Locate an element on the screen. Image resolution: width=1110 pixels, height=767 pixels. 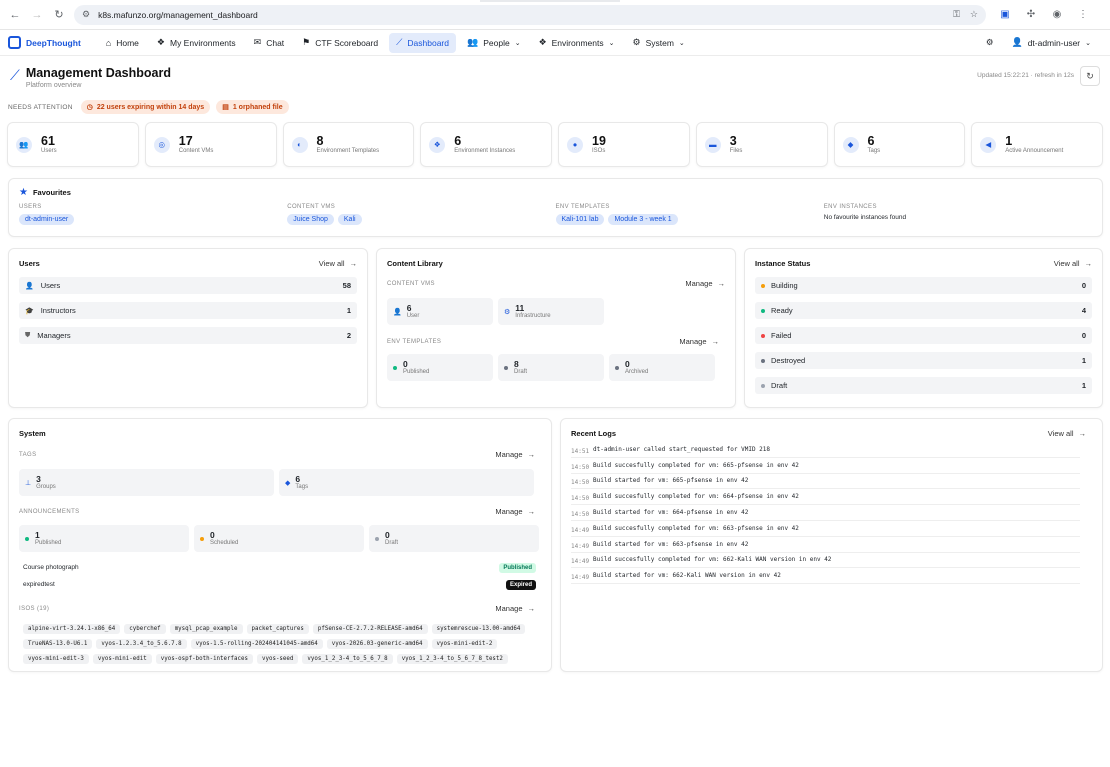
stat-card-tags: ◆ 6 Tags is located at coordinates (899, 144).